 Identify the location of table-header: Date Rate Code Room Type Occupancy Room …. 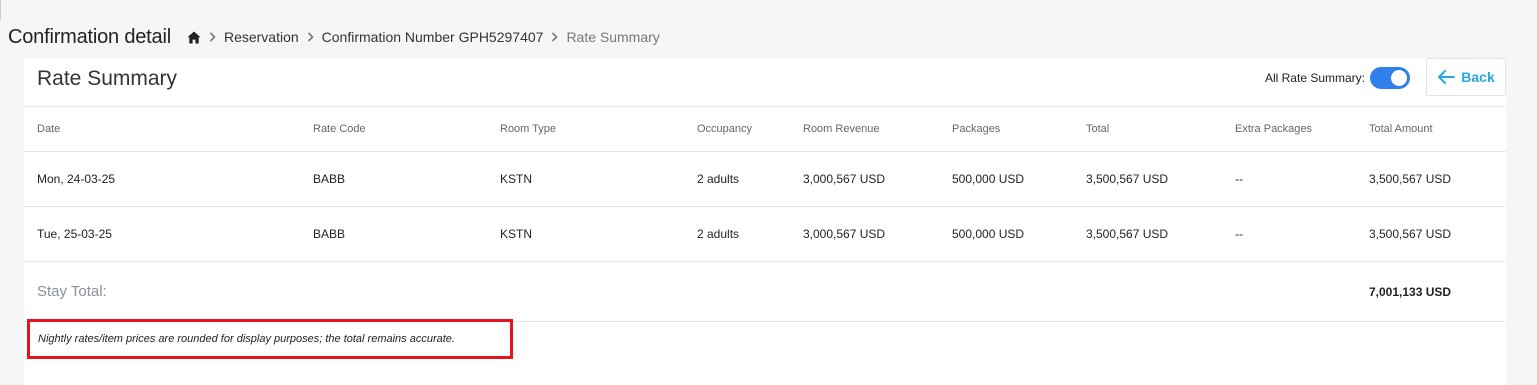
(765, 129).